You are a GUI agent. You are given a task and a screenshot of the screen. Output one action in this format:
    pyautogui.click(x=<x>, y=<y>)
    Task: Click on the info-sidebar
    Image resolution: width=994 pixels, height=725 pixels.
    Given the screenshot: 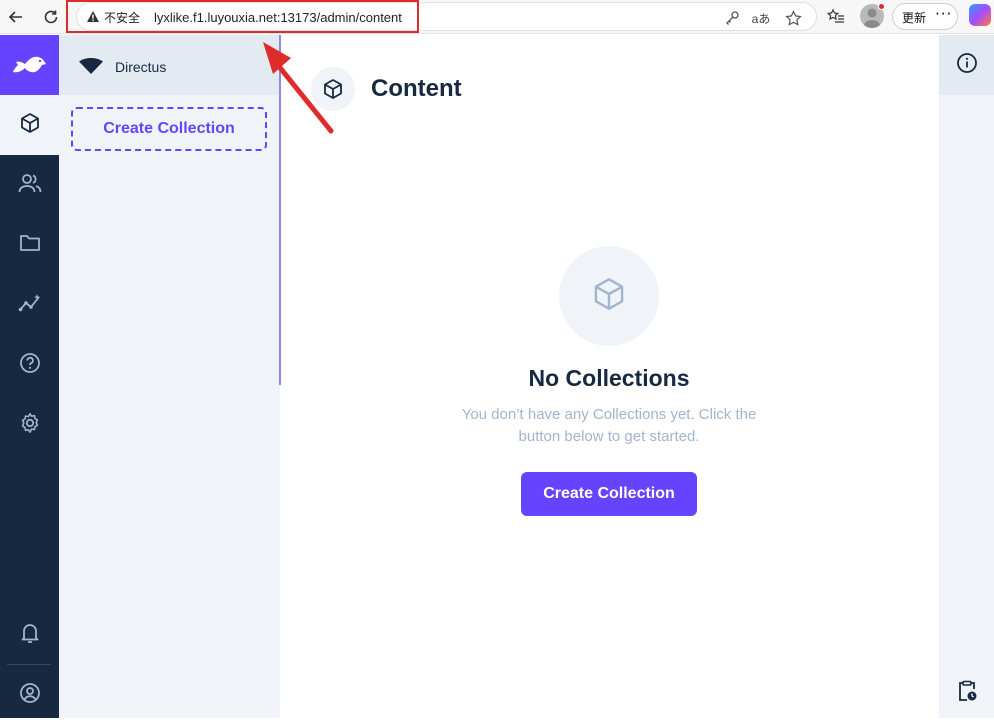 What is the action you would take?
    pyautogui.click(x=966, y=376)
    